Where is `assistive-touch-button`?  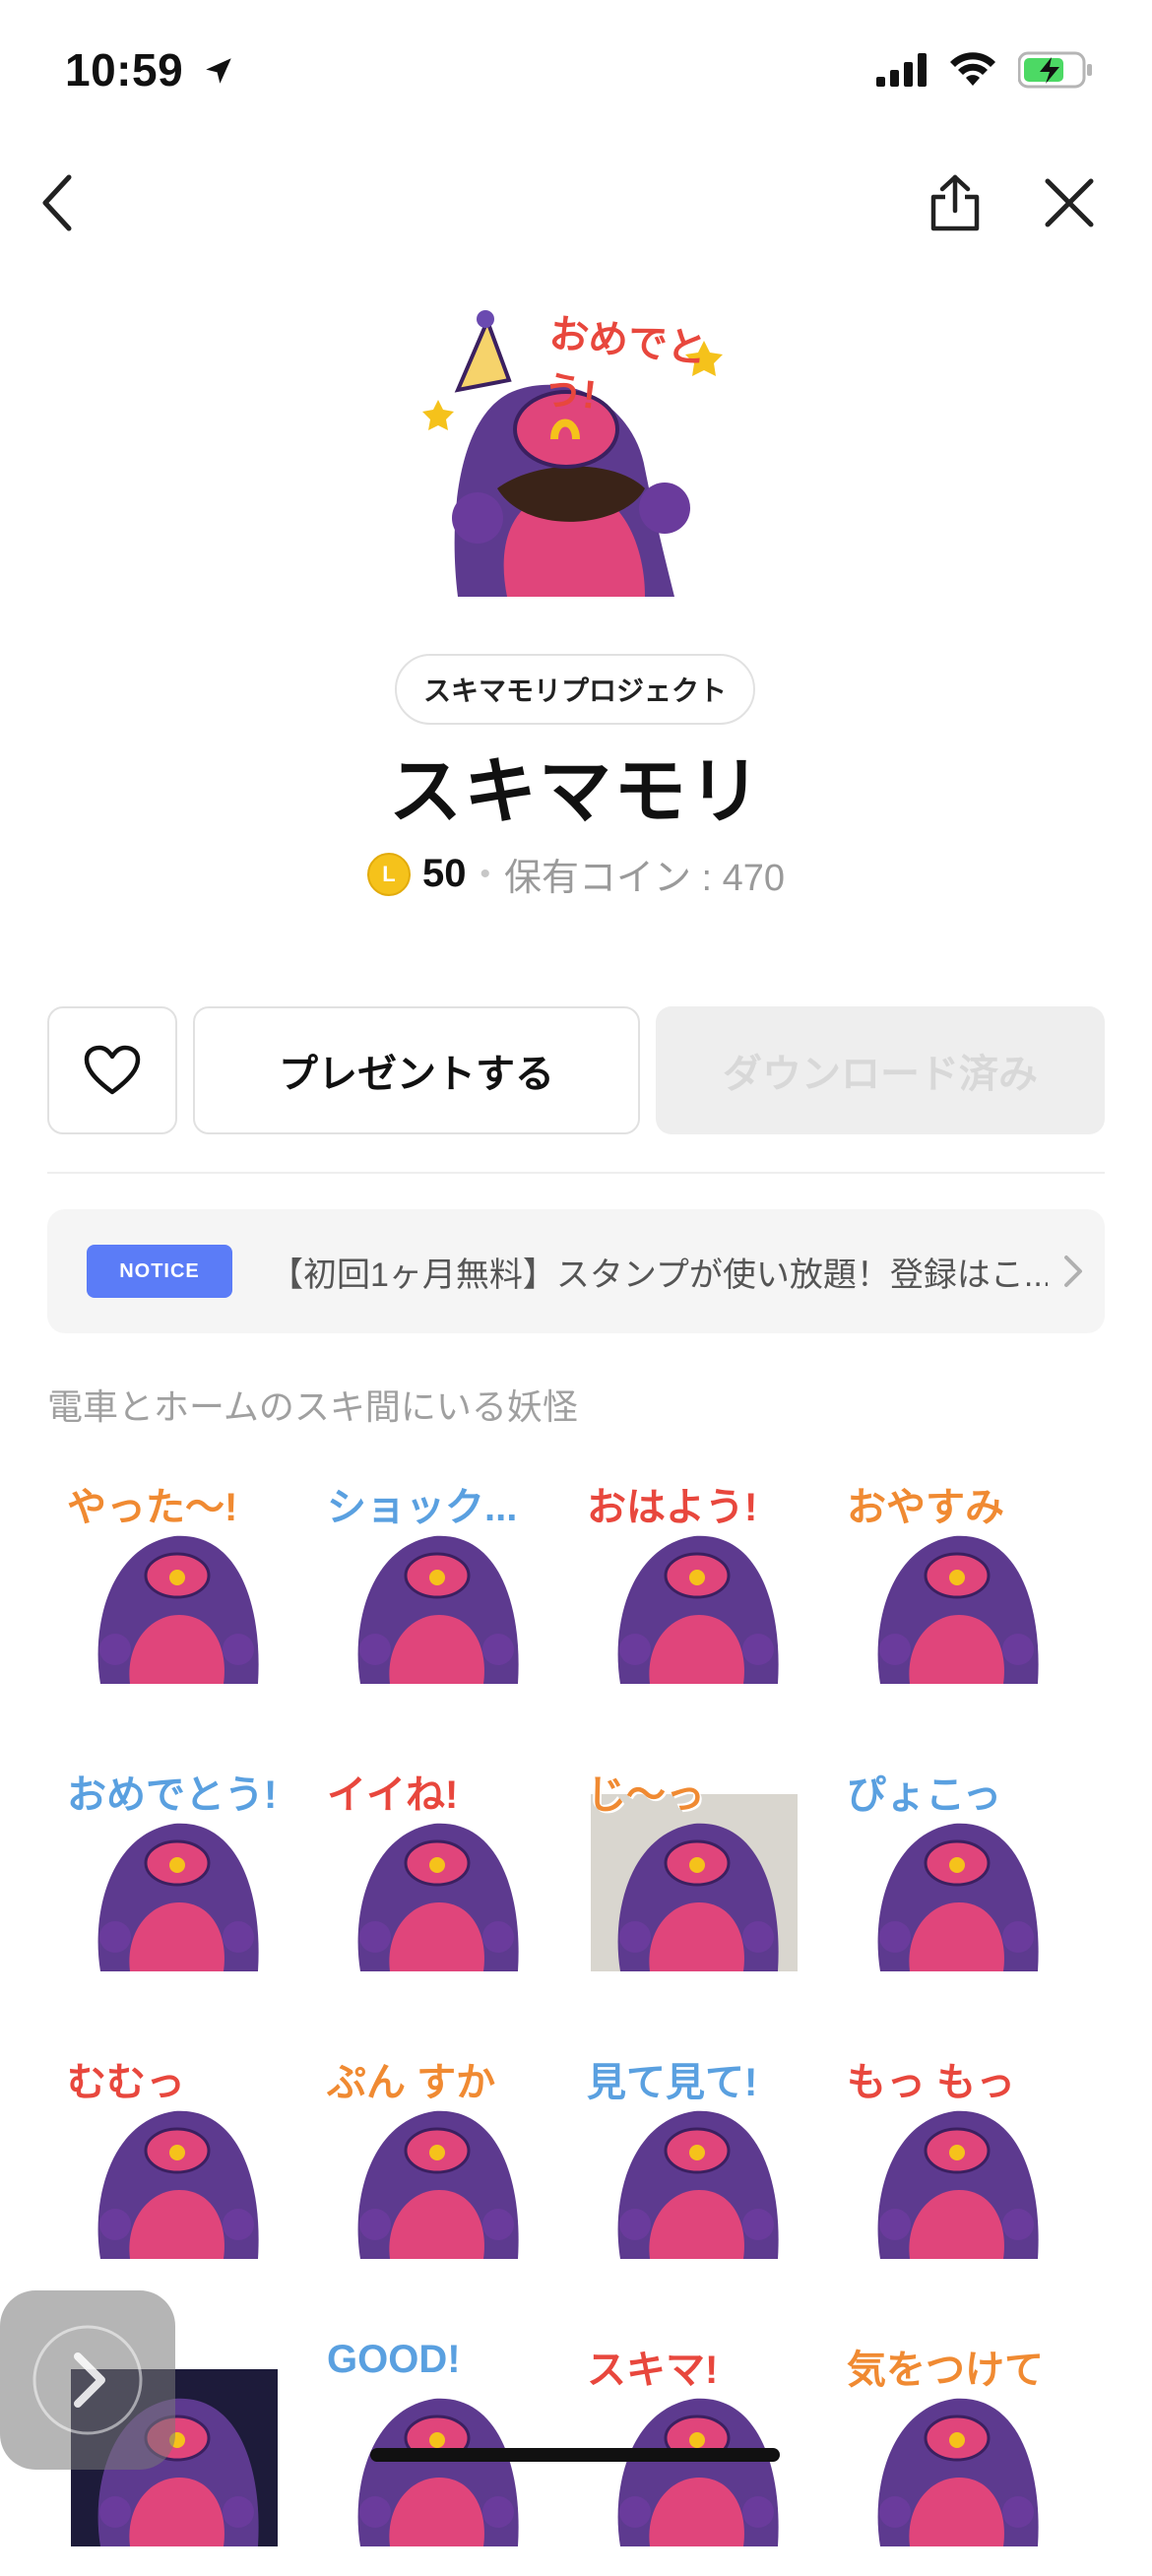 assistive-touch-button is located at coordinates (87, 2380).